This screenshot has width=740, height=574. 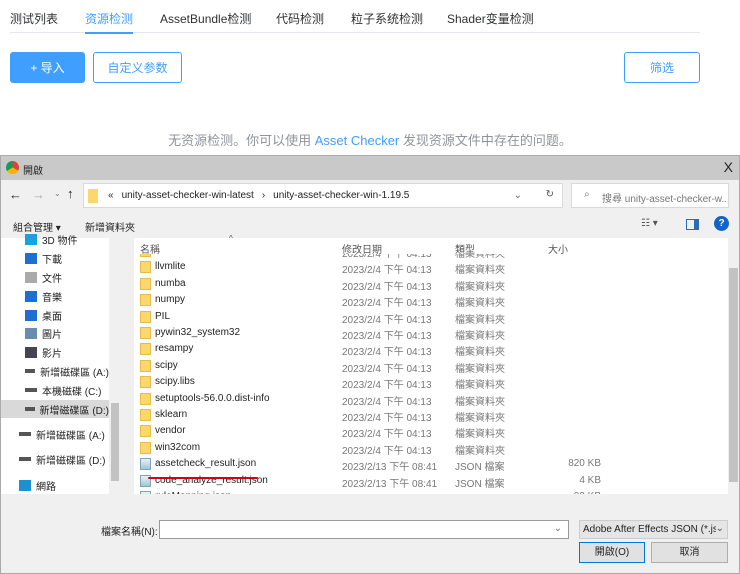 I want to click on file-row: vendor 2023/2/4 下午 04:13 檔案資料夾, so click(x=431, y=431).